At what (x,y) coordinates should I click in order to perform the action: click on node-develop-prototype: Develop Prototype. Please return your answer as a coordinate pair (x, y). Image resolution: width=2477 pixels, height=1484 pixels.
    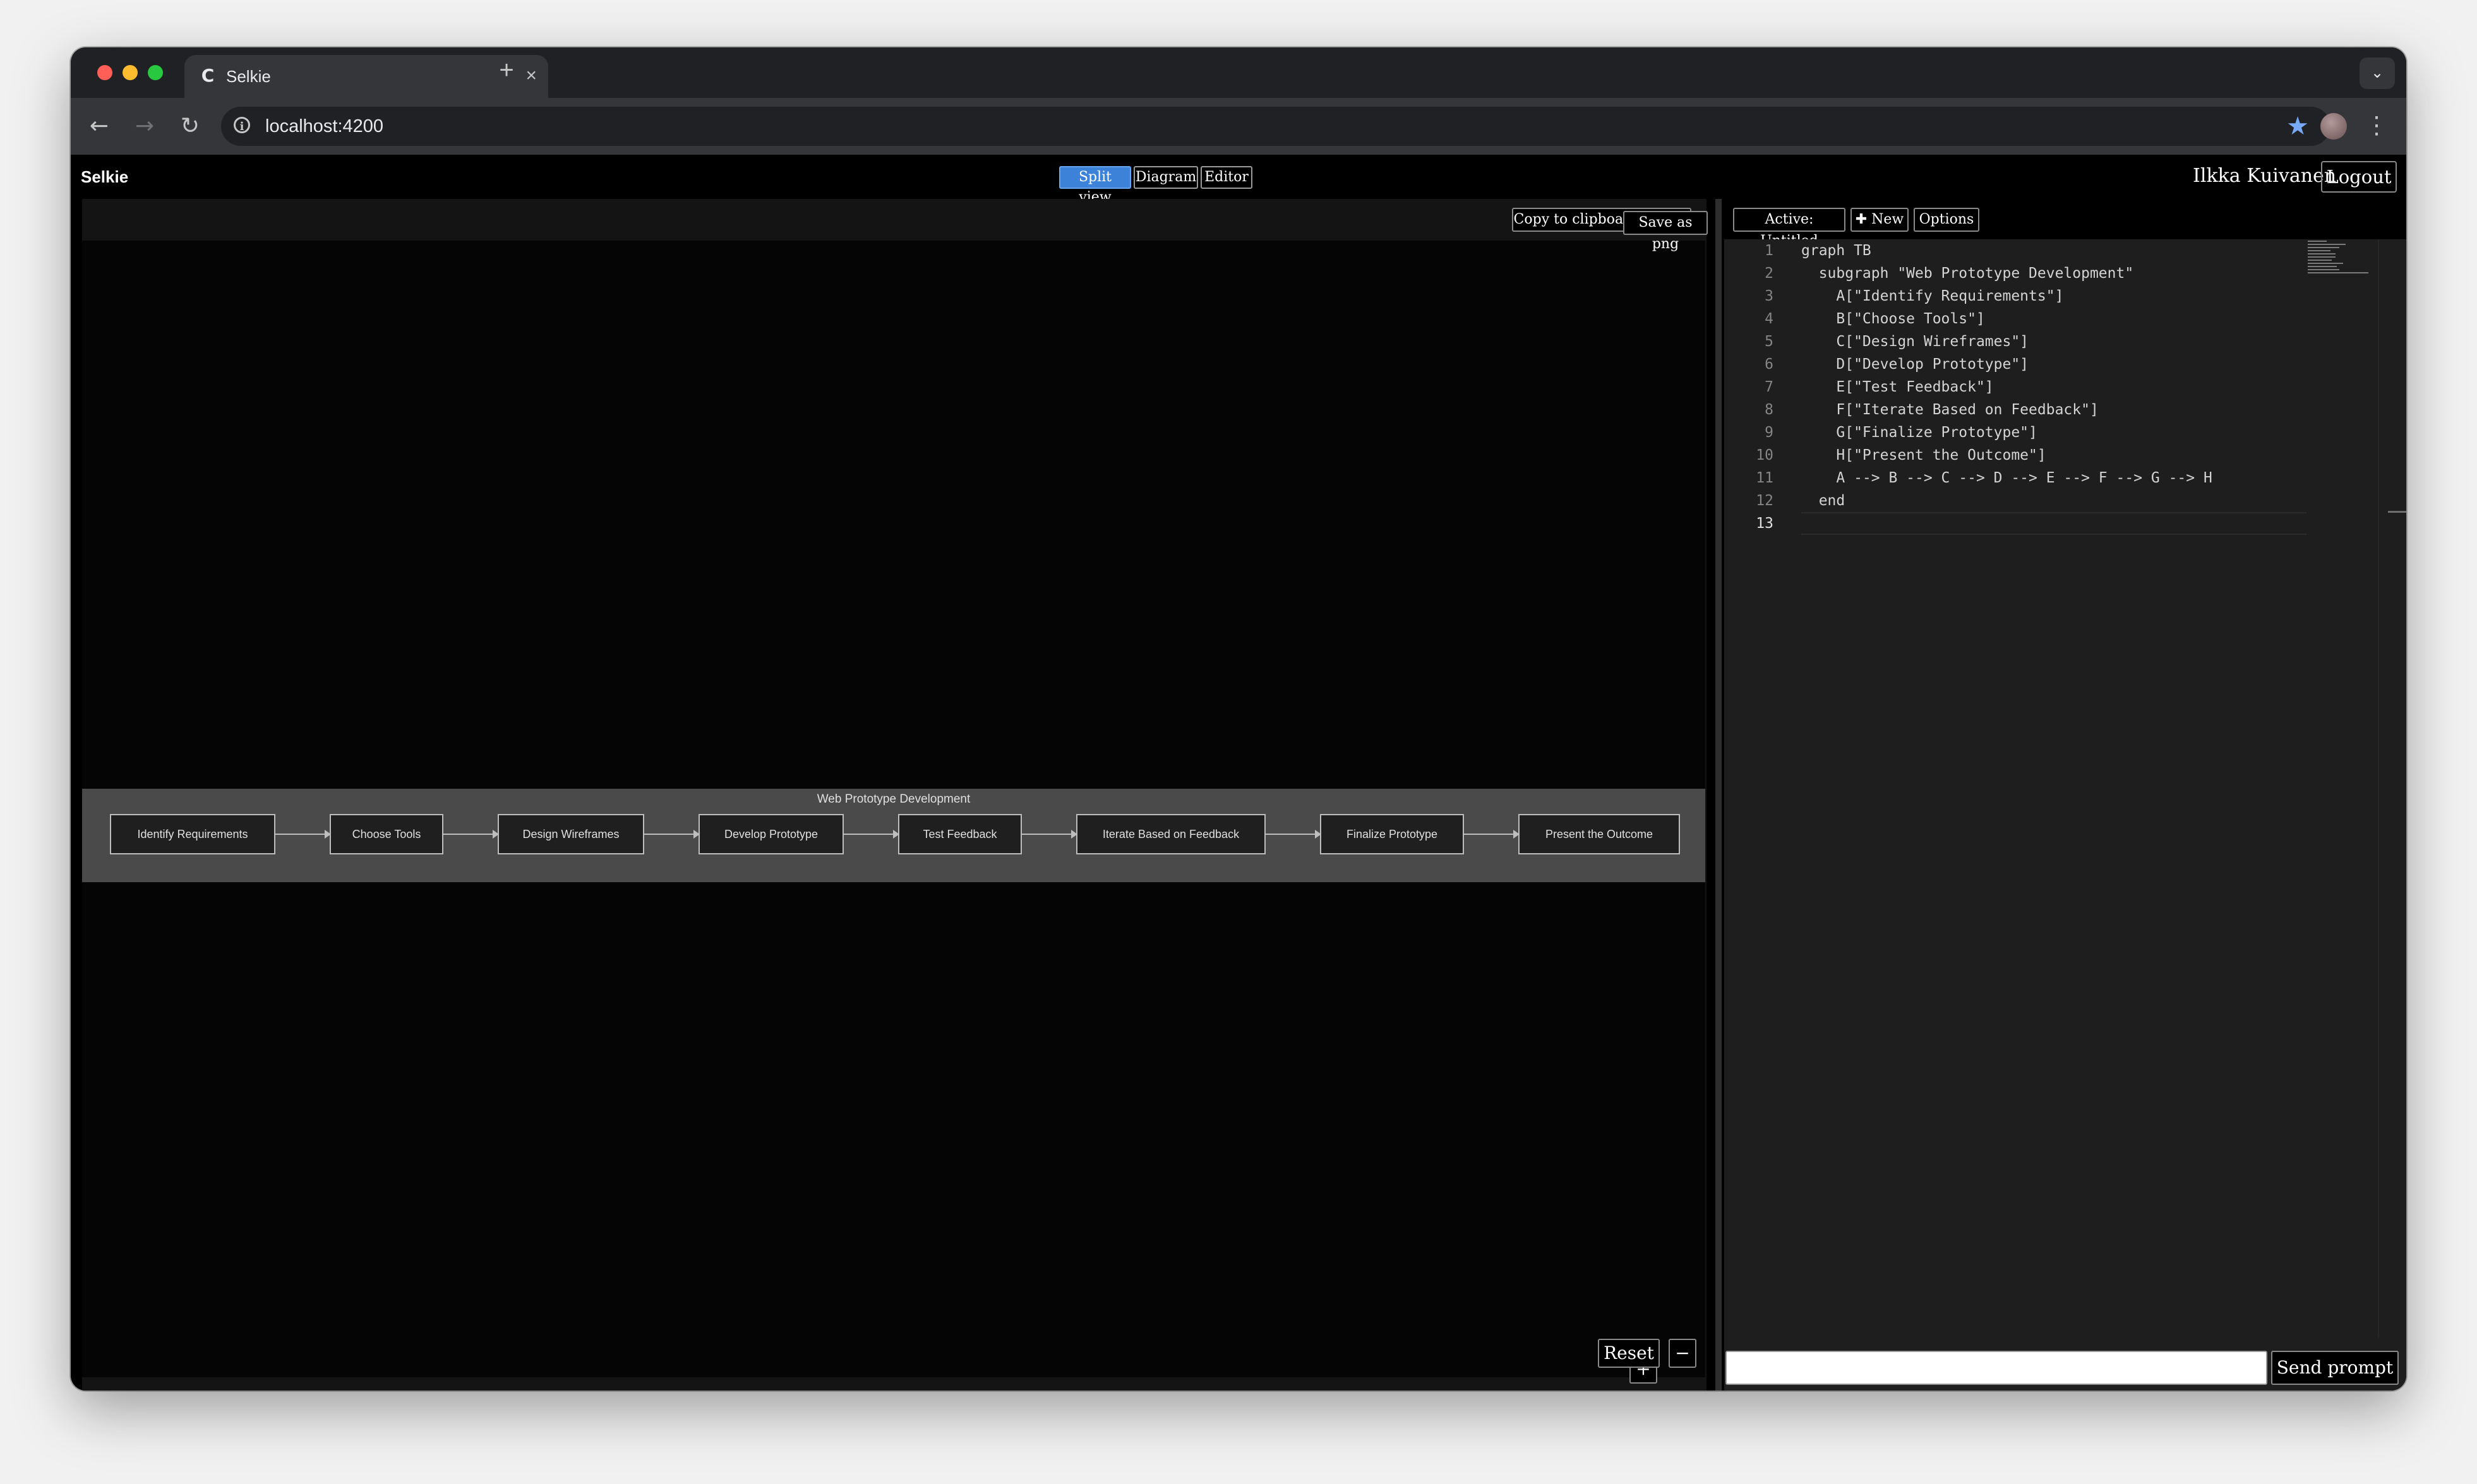
    Looking at the image, I should click on (771, 834).